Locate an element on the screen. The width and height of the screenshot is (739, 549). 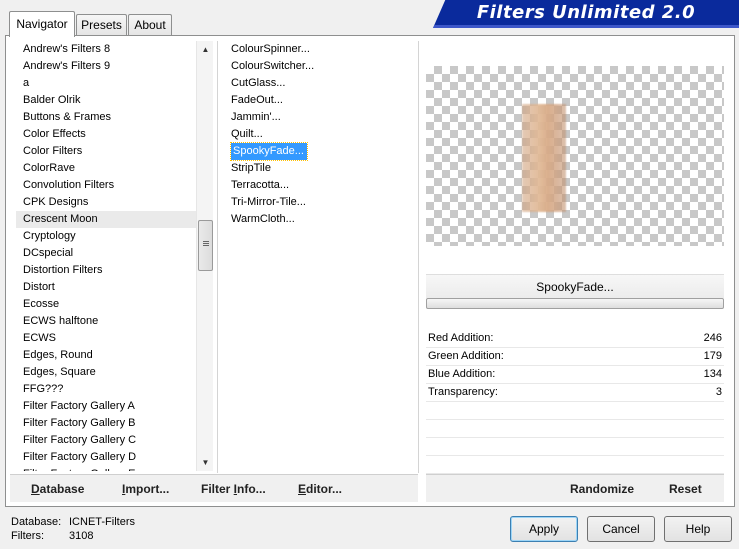
param-row: Green Addition: 179 is located at coordinates (575, 357).